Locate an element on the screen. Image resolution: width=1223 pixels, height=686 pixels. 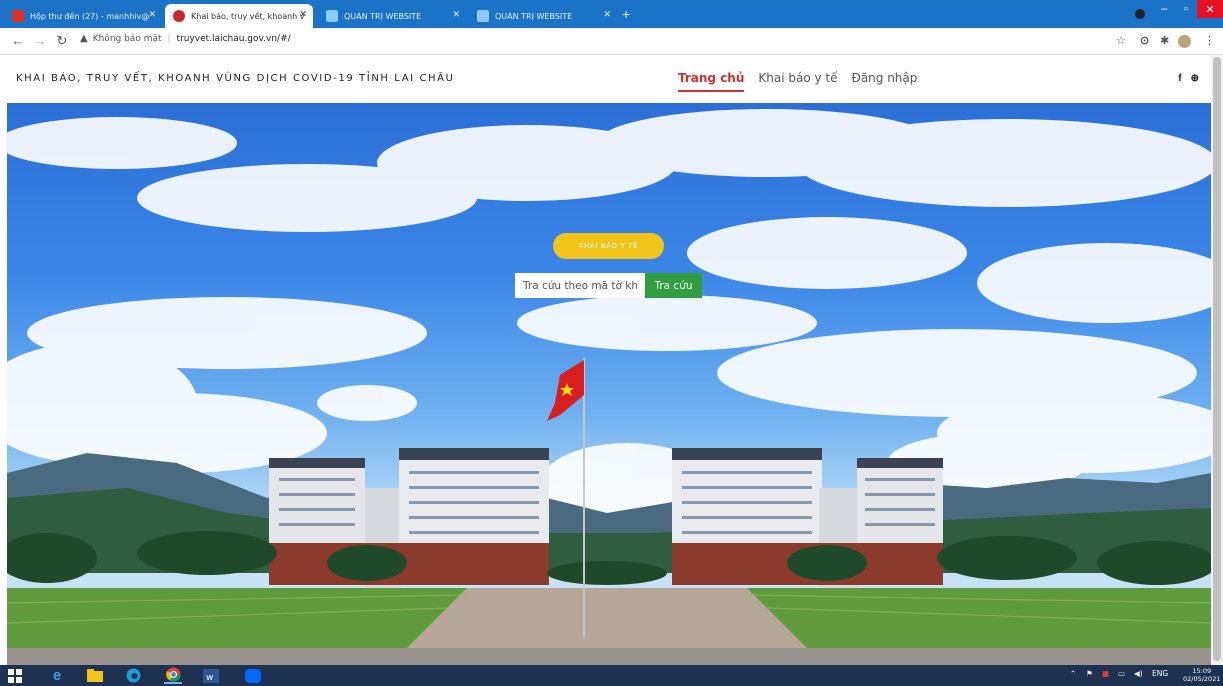
gmail-favicon-icon is located at coordinates (18, 16).